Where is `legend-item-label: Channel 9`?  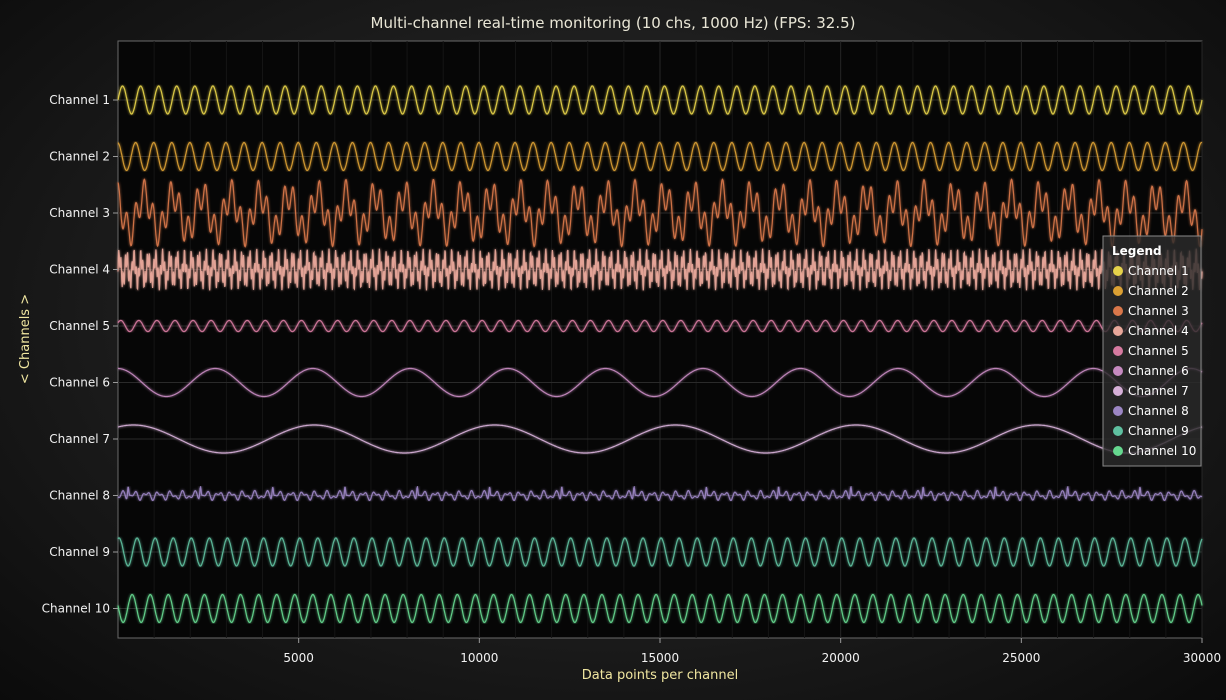 legend-item-label: Channel 9 is located at coordinates (1158, 431).